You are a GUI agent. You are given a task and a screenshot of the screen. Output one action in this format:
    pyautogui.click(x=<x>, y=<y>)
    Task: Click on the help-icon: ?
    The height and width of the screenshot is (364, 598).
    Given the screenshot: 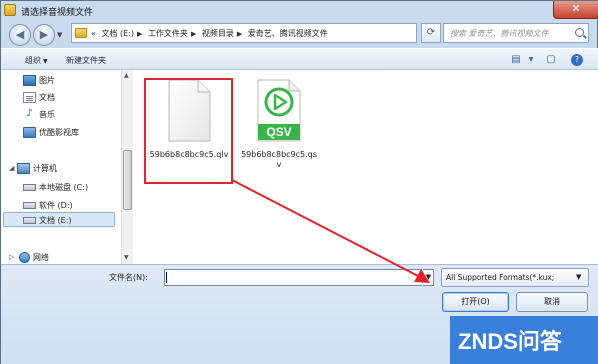 What is the action you would take?
    pyautogui.click(x=577, y=60)
    